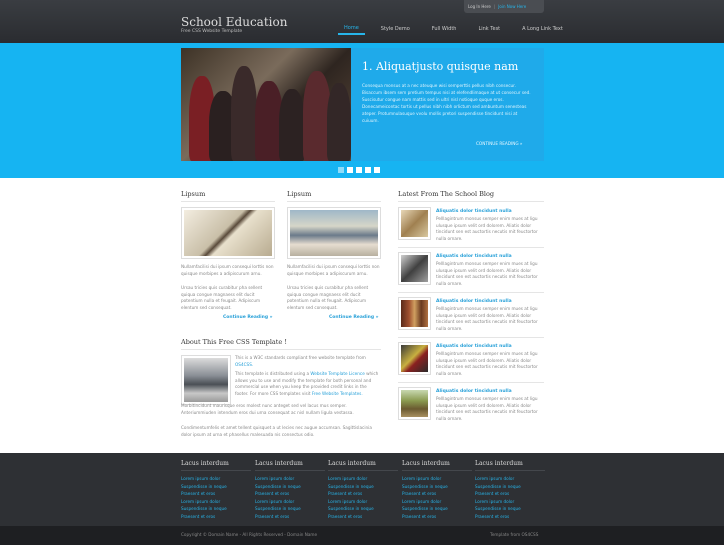  I want to click on lipsum2-heading: Lipsum, so click(299, 194).